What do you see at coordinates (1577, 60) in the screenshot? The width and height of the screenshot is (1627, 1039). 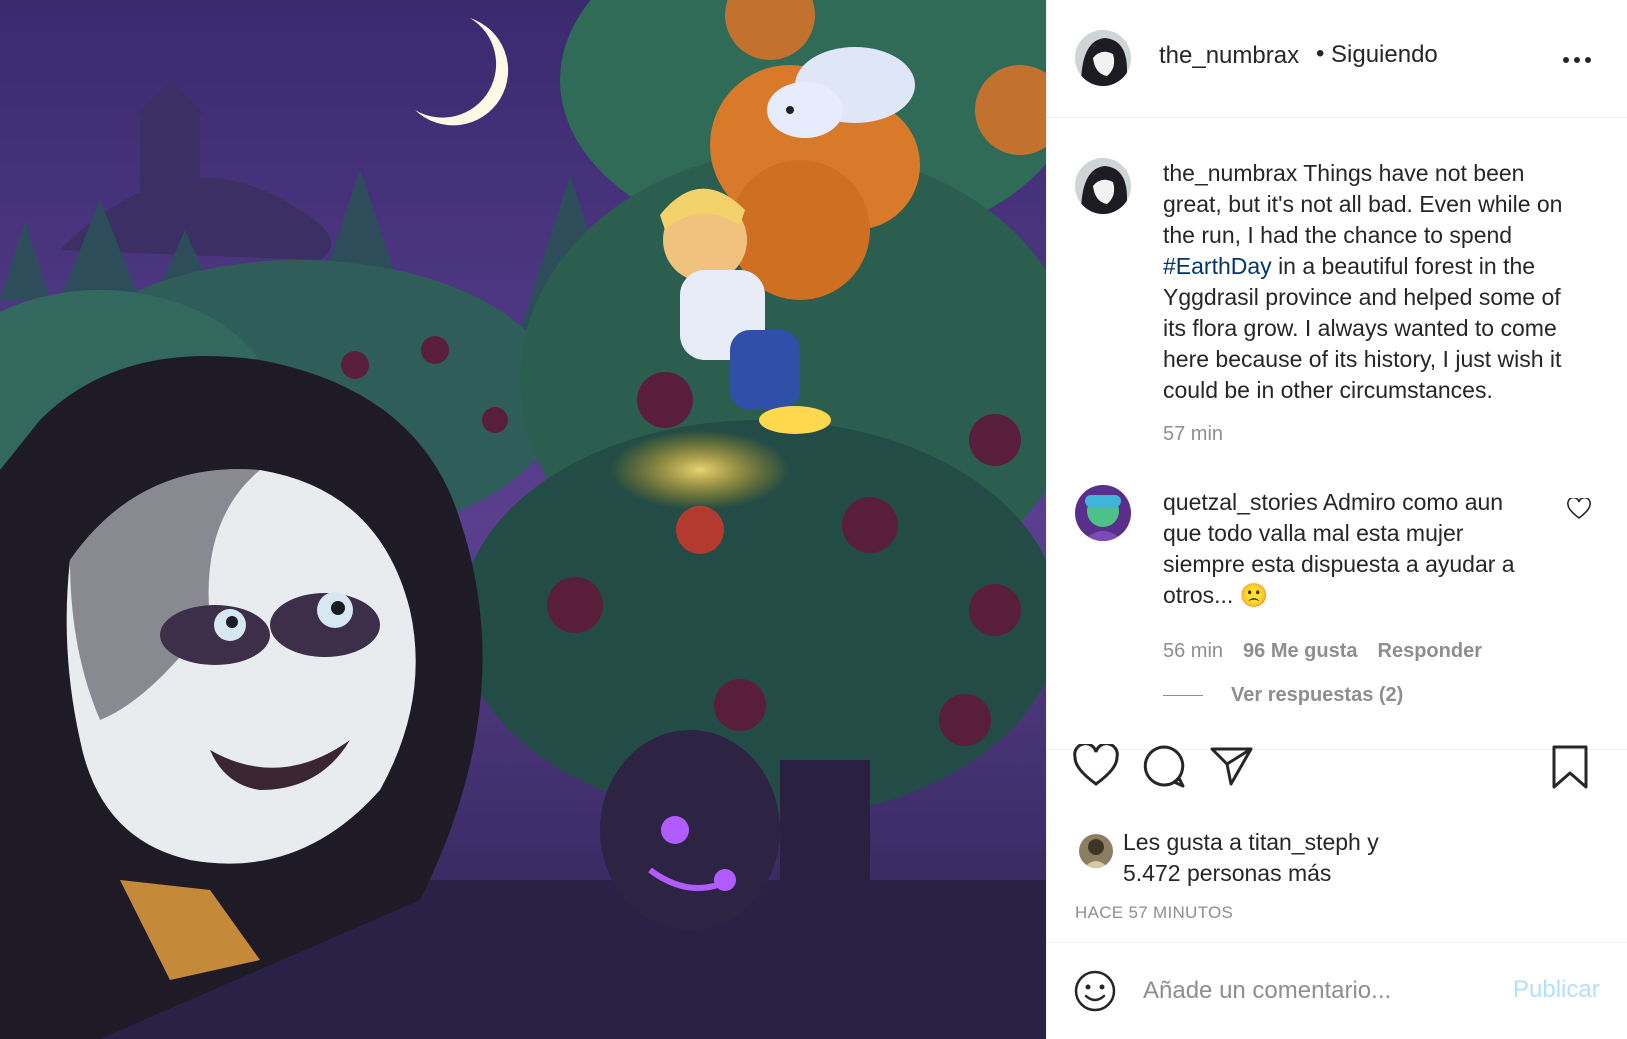 I see `more-horizontal-icon` at bounding box center [1577, 60].